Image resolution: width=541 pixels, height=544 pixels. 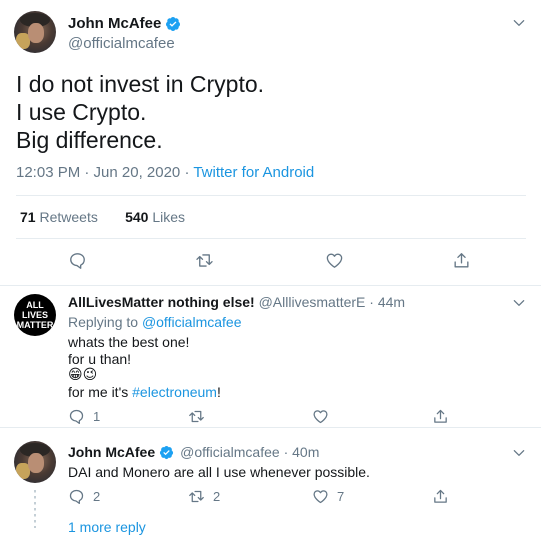 I want to click on reply-count: 1, so click(x=97, y=416).